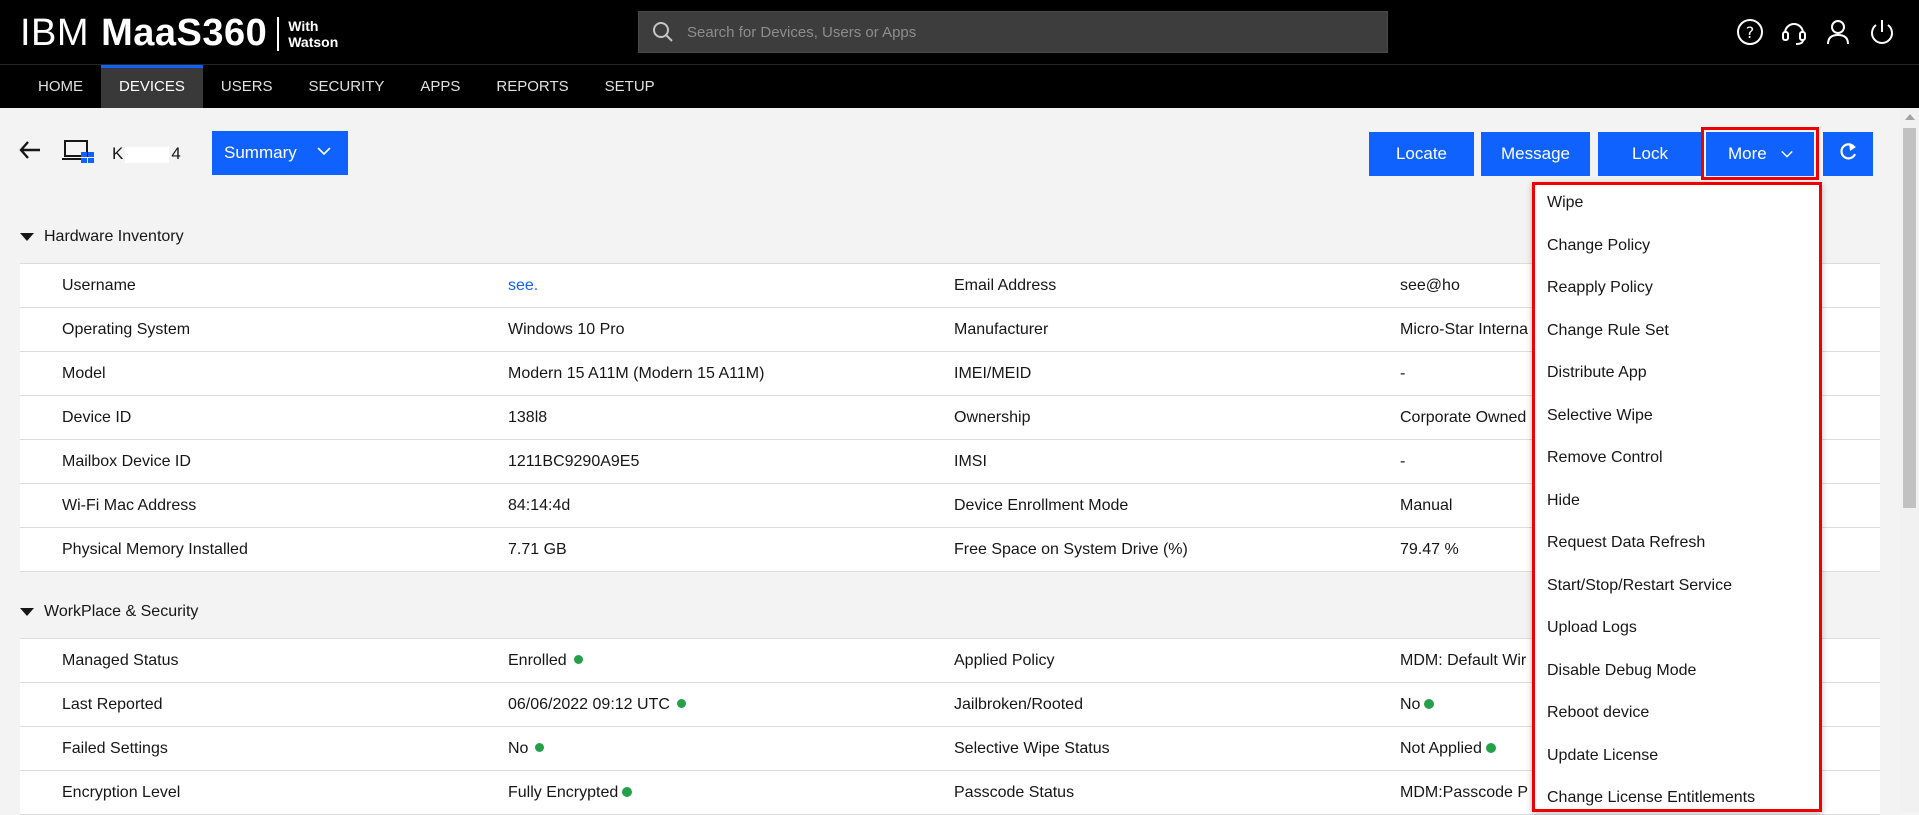 This screenshot has width=1919, height=815. Describe the element at coordinates (1677, 419) in the screenshot. I see `menu-item-selective-wipe: Selective Wipe` at that location.